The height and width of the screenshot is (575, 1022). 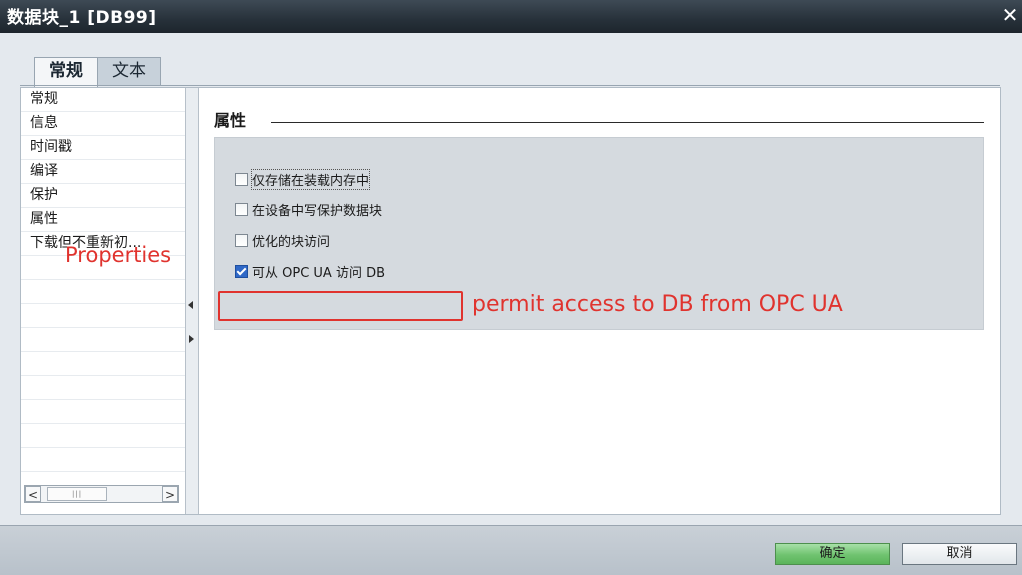 I want to click on option-load-memory-only: 仅存储在装载内存中, so click(x=303, y=179).